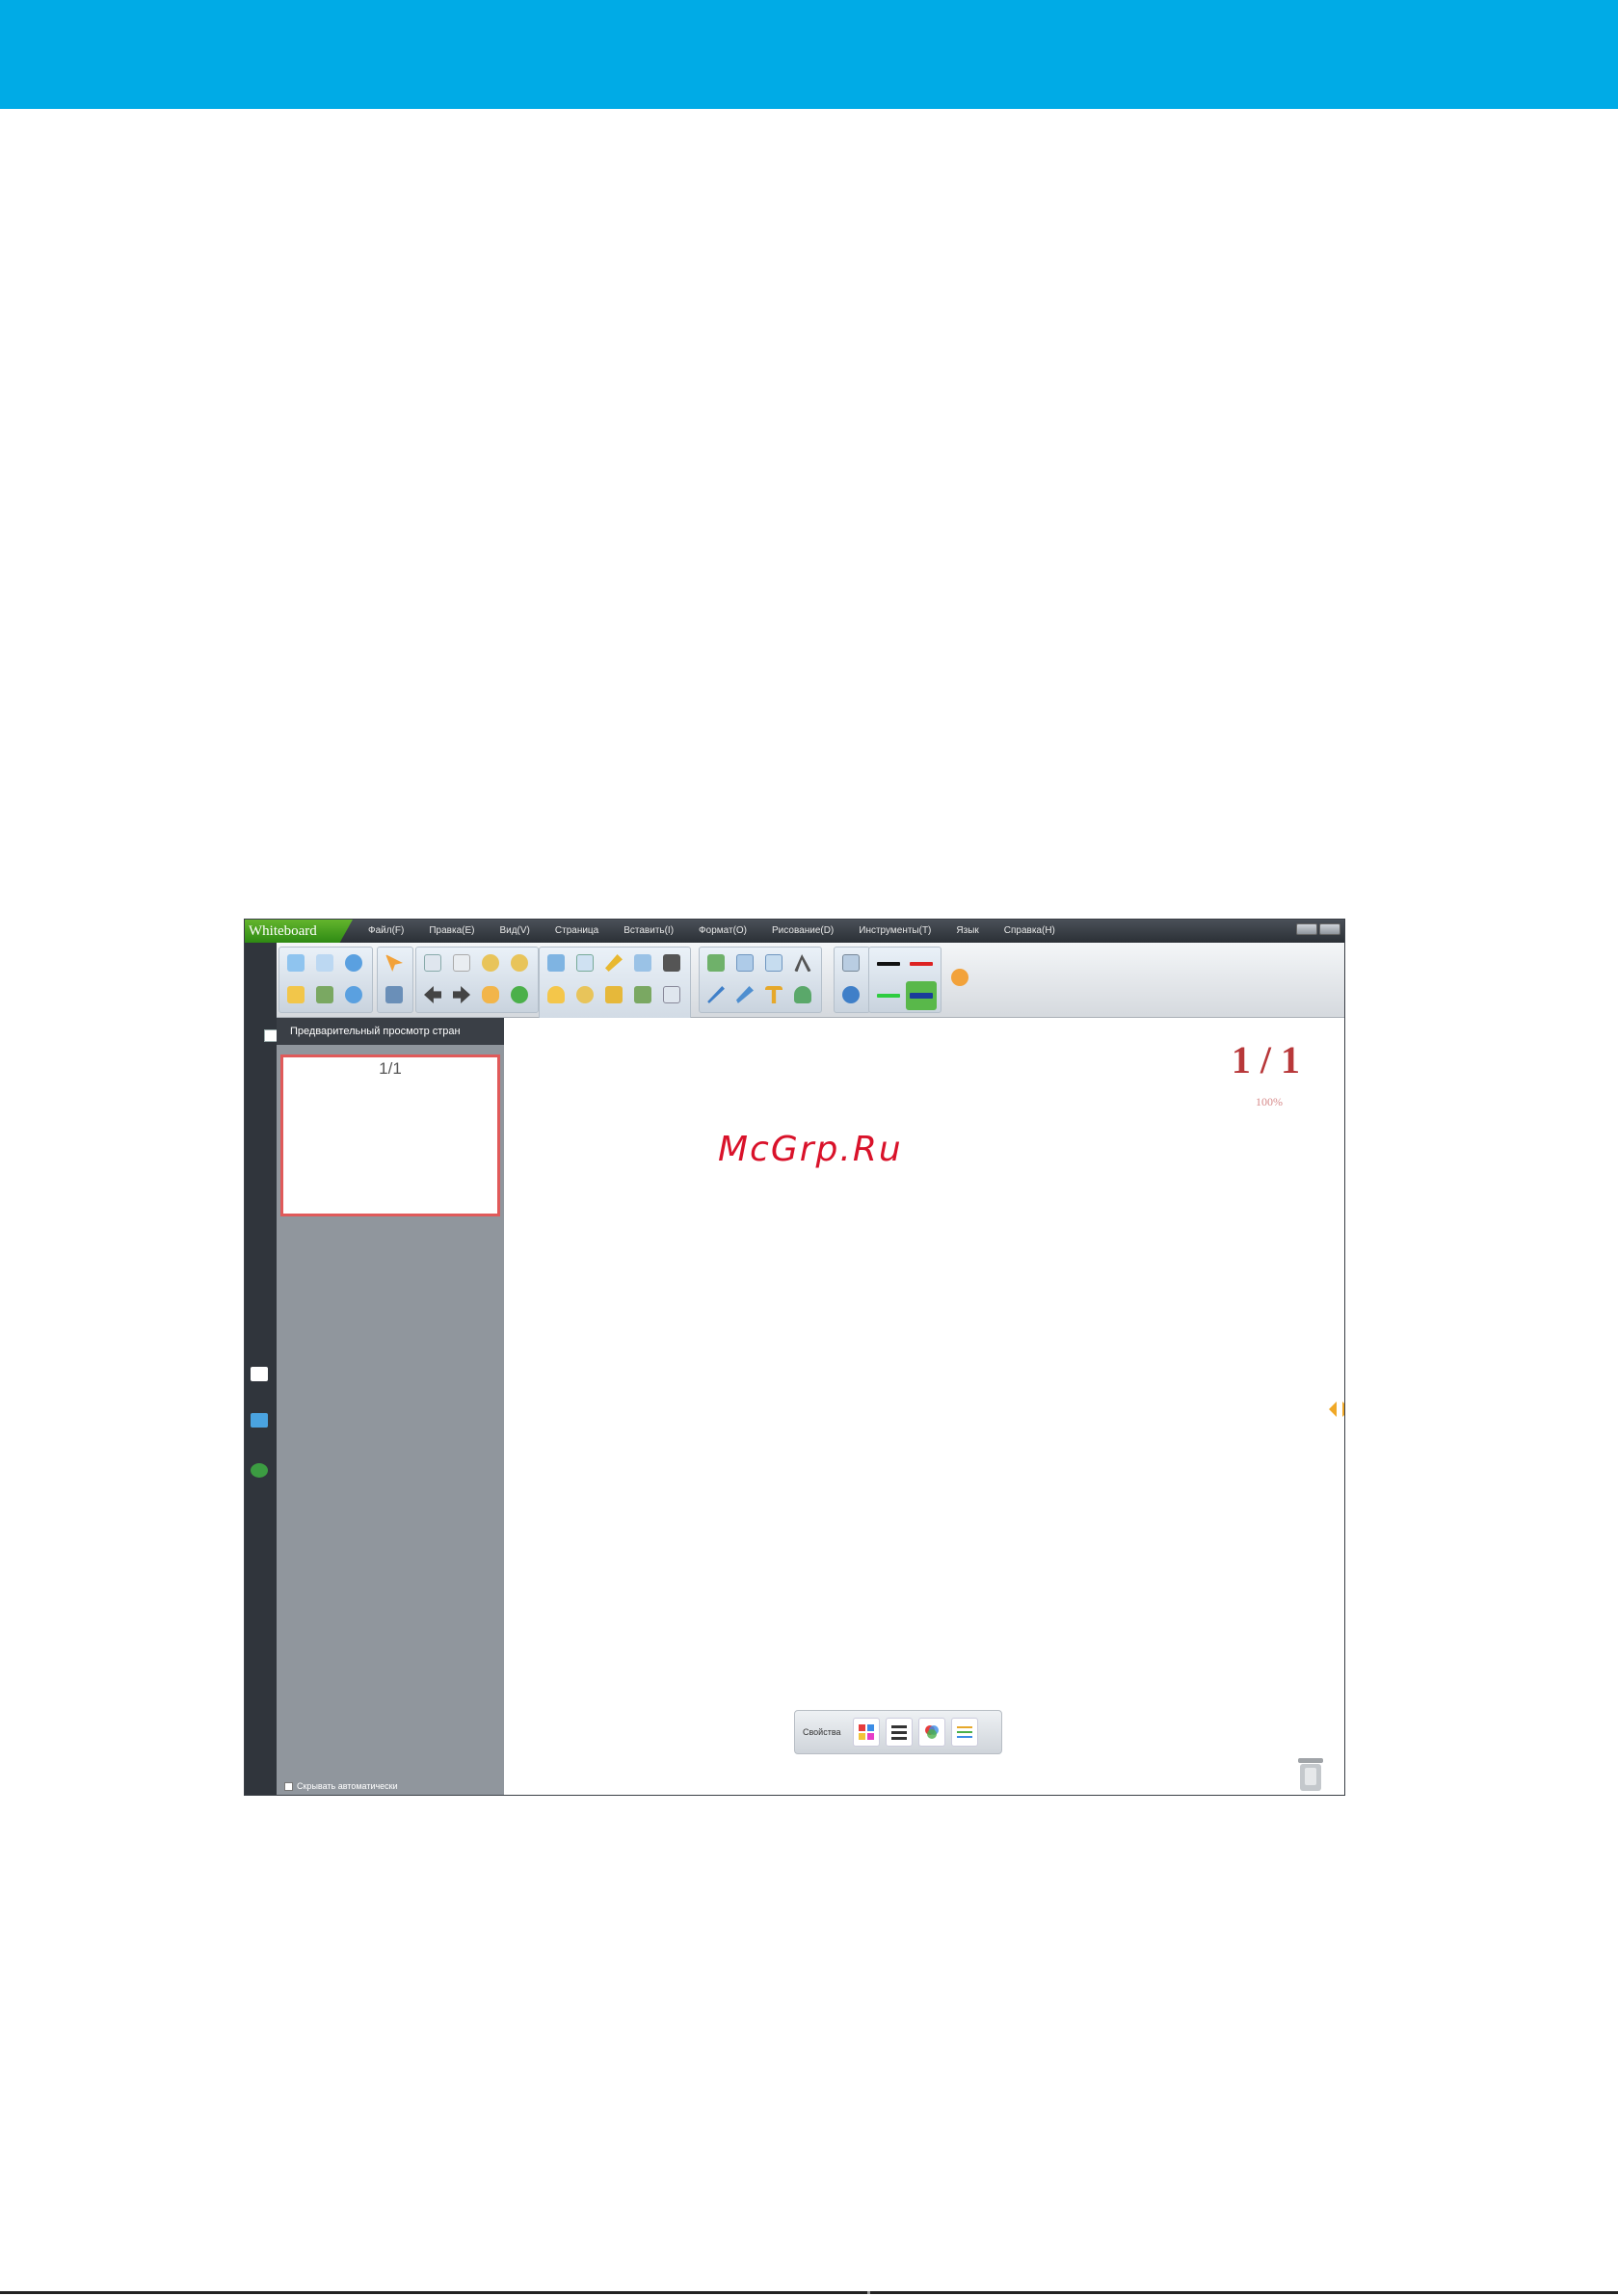 Image resolution: width=1618 pixels, height=2296 pixels. Describe the element at coordinates (584, 962) in the screenshot. I see `fullscreen-icon` at that location.